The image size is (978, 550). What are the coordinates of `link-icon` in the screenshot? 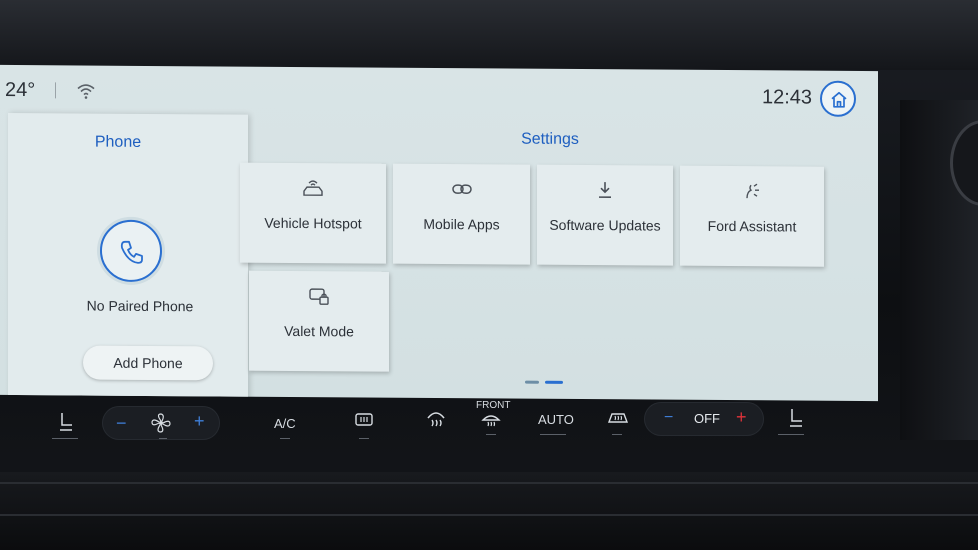 It's located at (461, 189).